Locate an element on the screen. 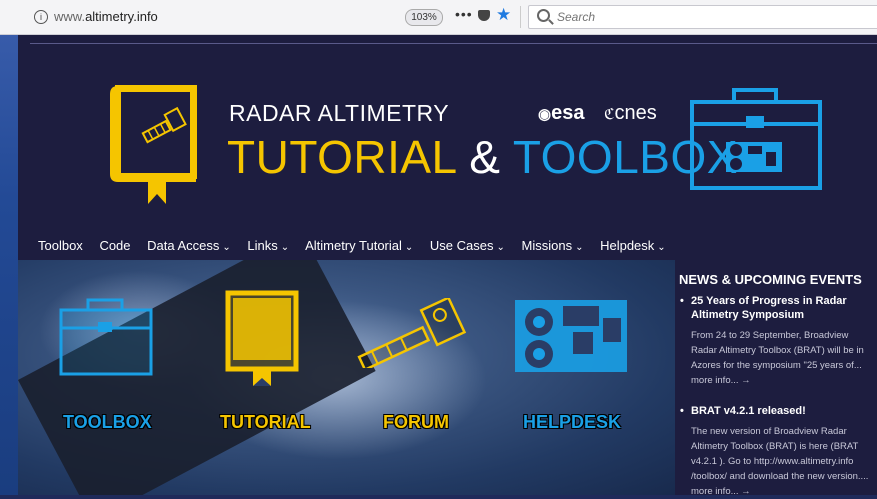 The height and width of the screenshot is (499, 877). nav-toolbox: Toolbox is located at coordinates (60, 245).